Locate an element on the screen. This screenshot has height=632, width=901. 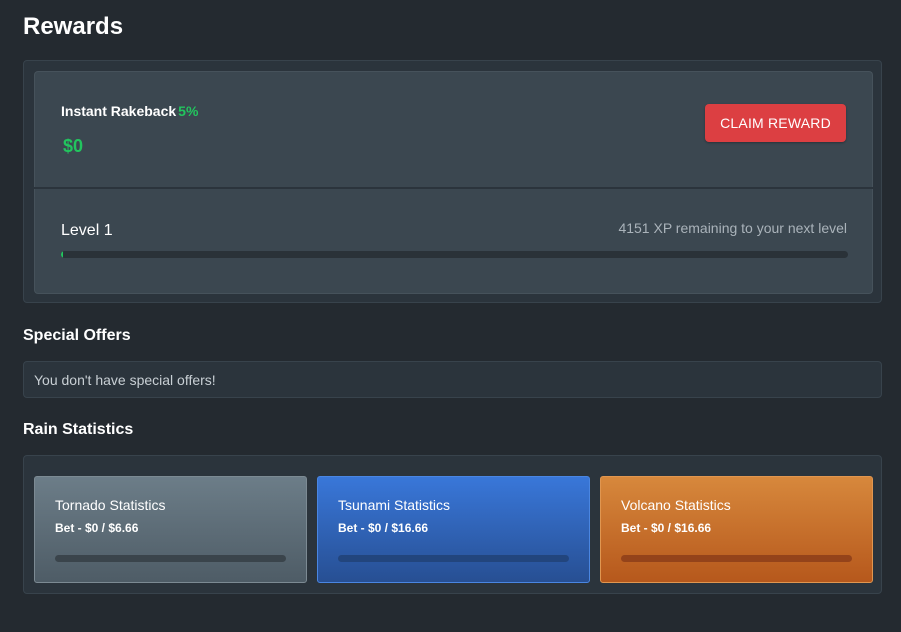
rakeback-amount: $0 is located at coordinates (73, 146).